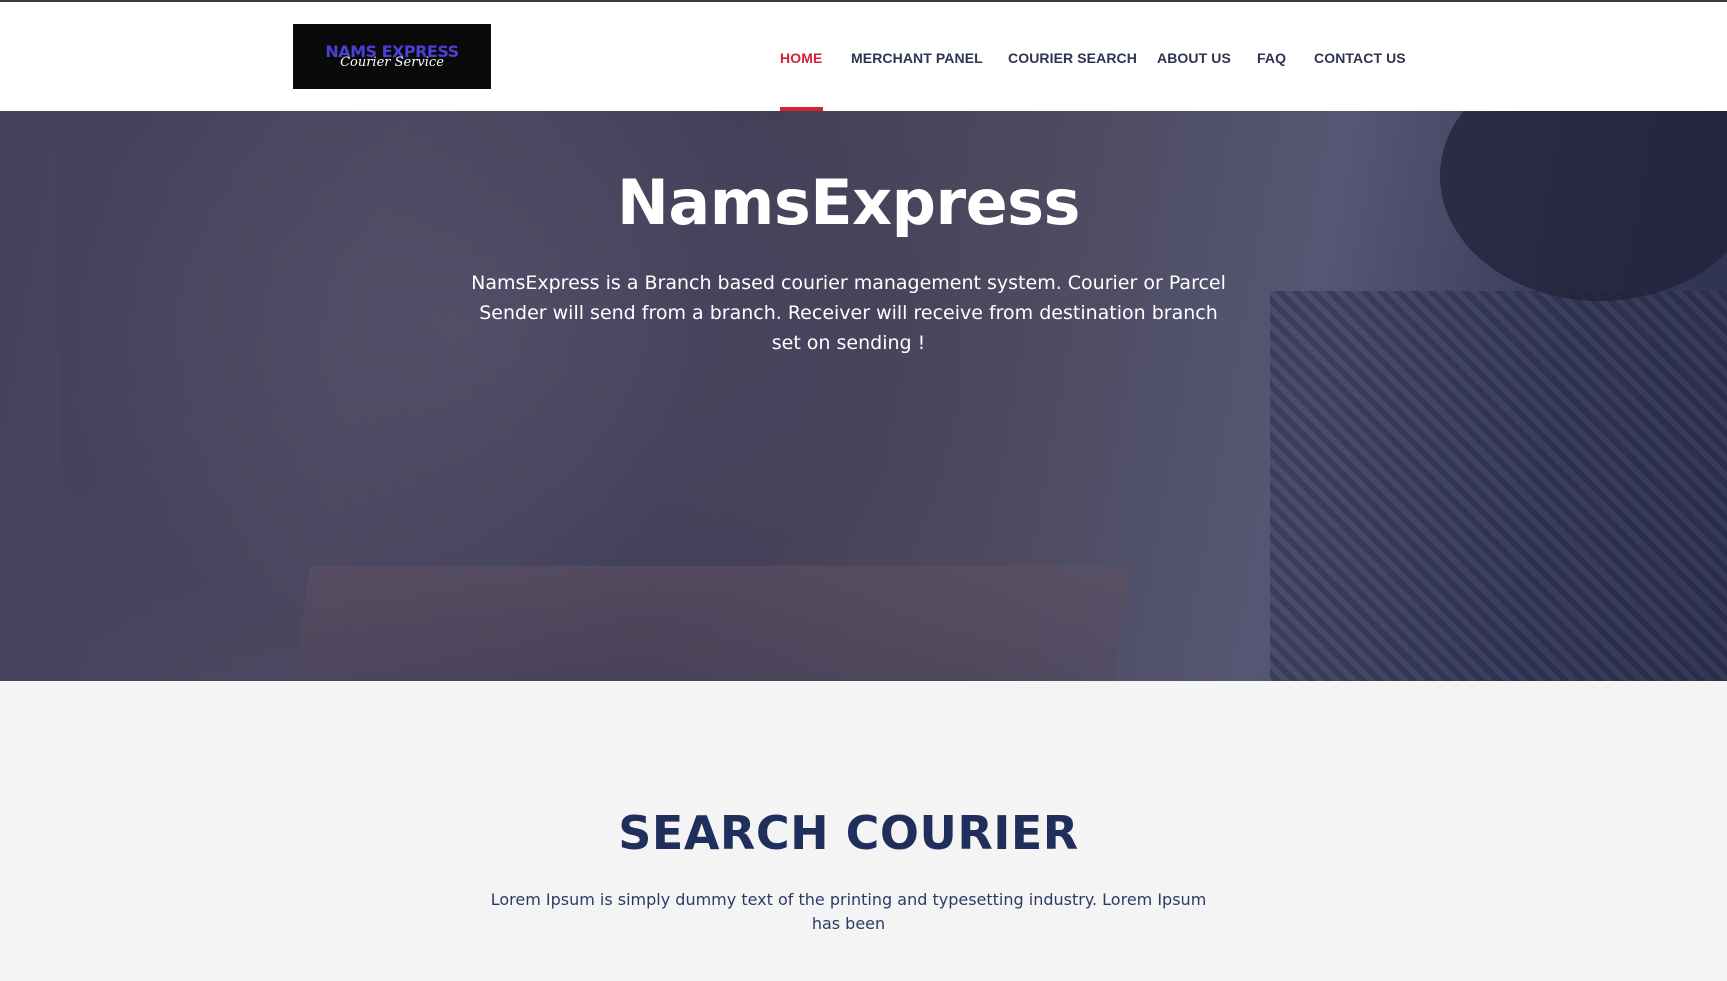 The image size is (1727, 981). What do you see at coordinates (848, 833) in the screenshot?
I see `search-section-title: SEARCH COURIER` at bounding box center [848, 833].